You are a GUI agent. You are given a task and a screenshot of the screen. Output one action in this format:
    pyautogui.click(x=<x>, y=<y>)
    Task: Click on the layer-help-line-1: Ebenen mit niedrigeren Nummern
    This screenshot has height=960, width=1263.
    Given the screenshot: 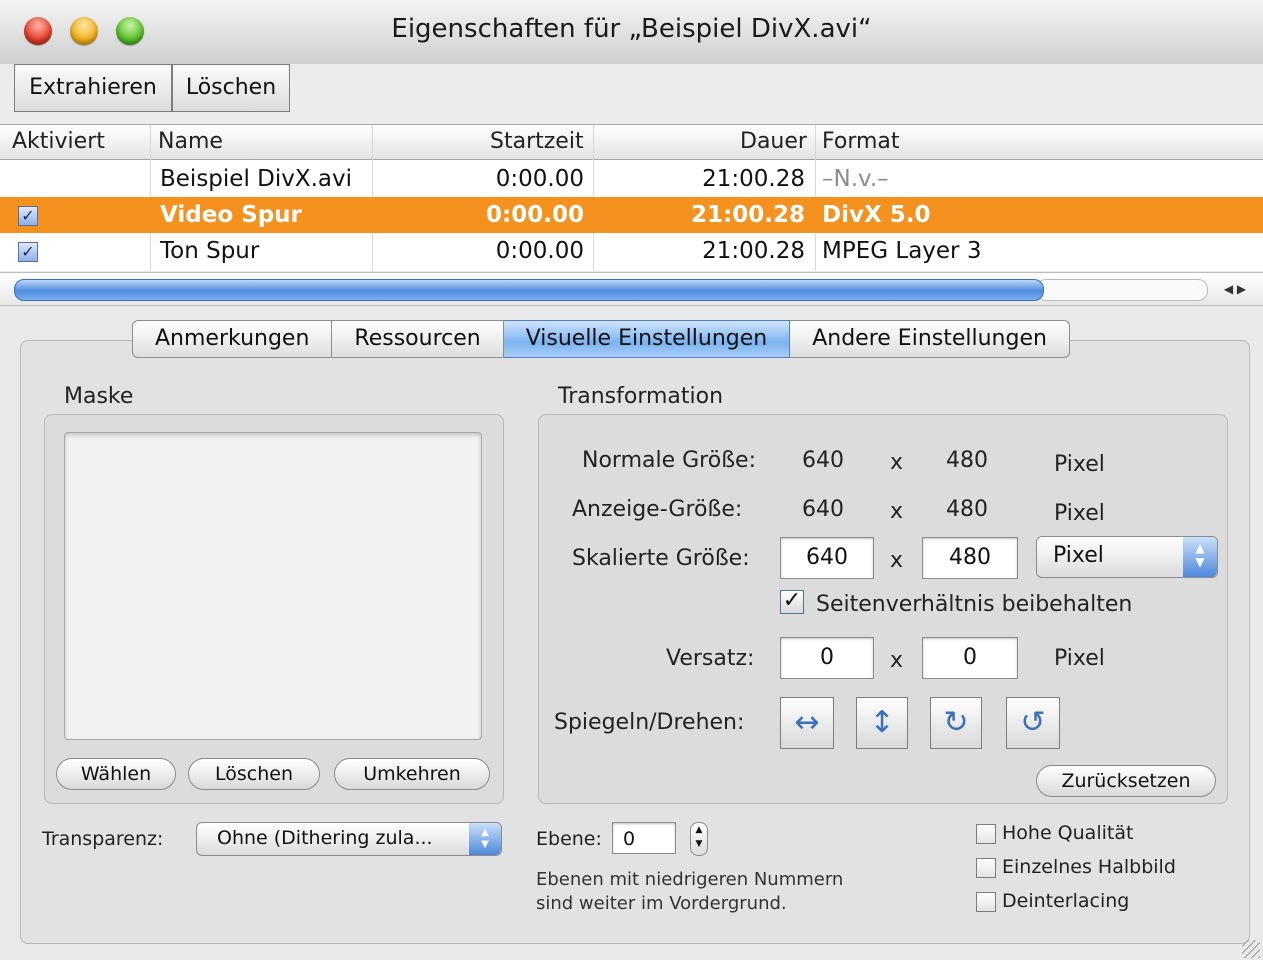 What is the action you would take?
    pyautogui.click(x=690, y=879)
    